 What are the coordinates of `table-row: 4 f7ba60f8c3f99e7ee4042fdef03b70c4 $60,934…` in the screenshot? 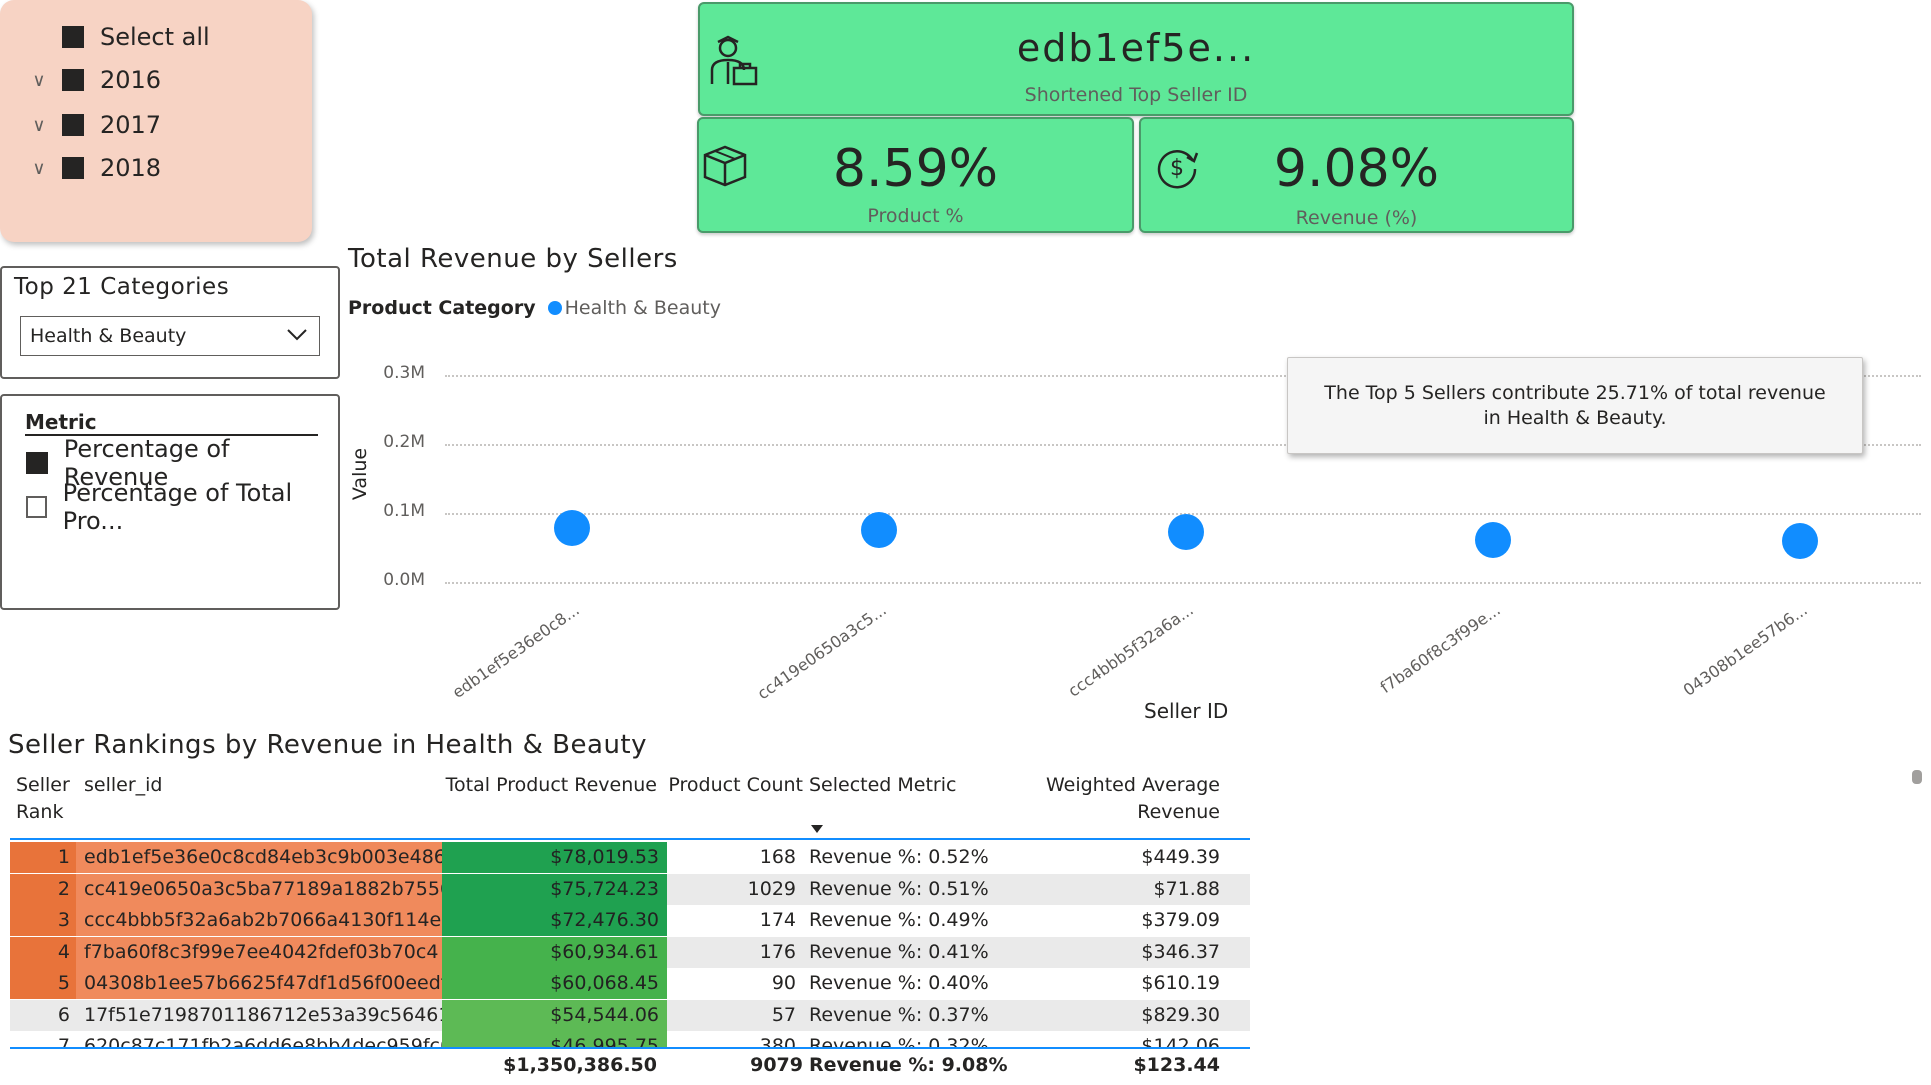 It's located at (630, 952).